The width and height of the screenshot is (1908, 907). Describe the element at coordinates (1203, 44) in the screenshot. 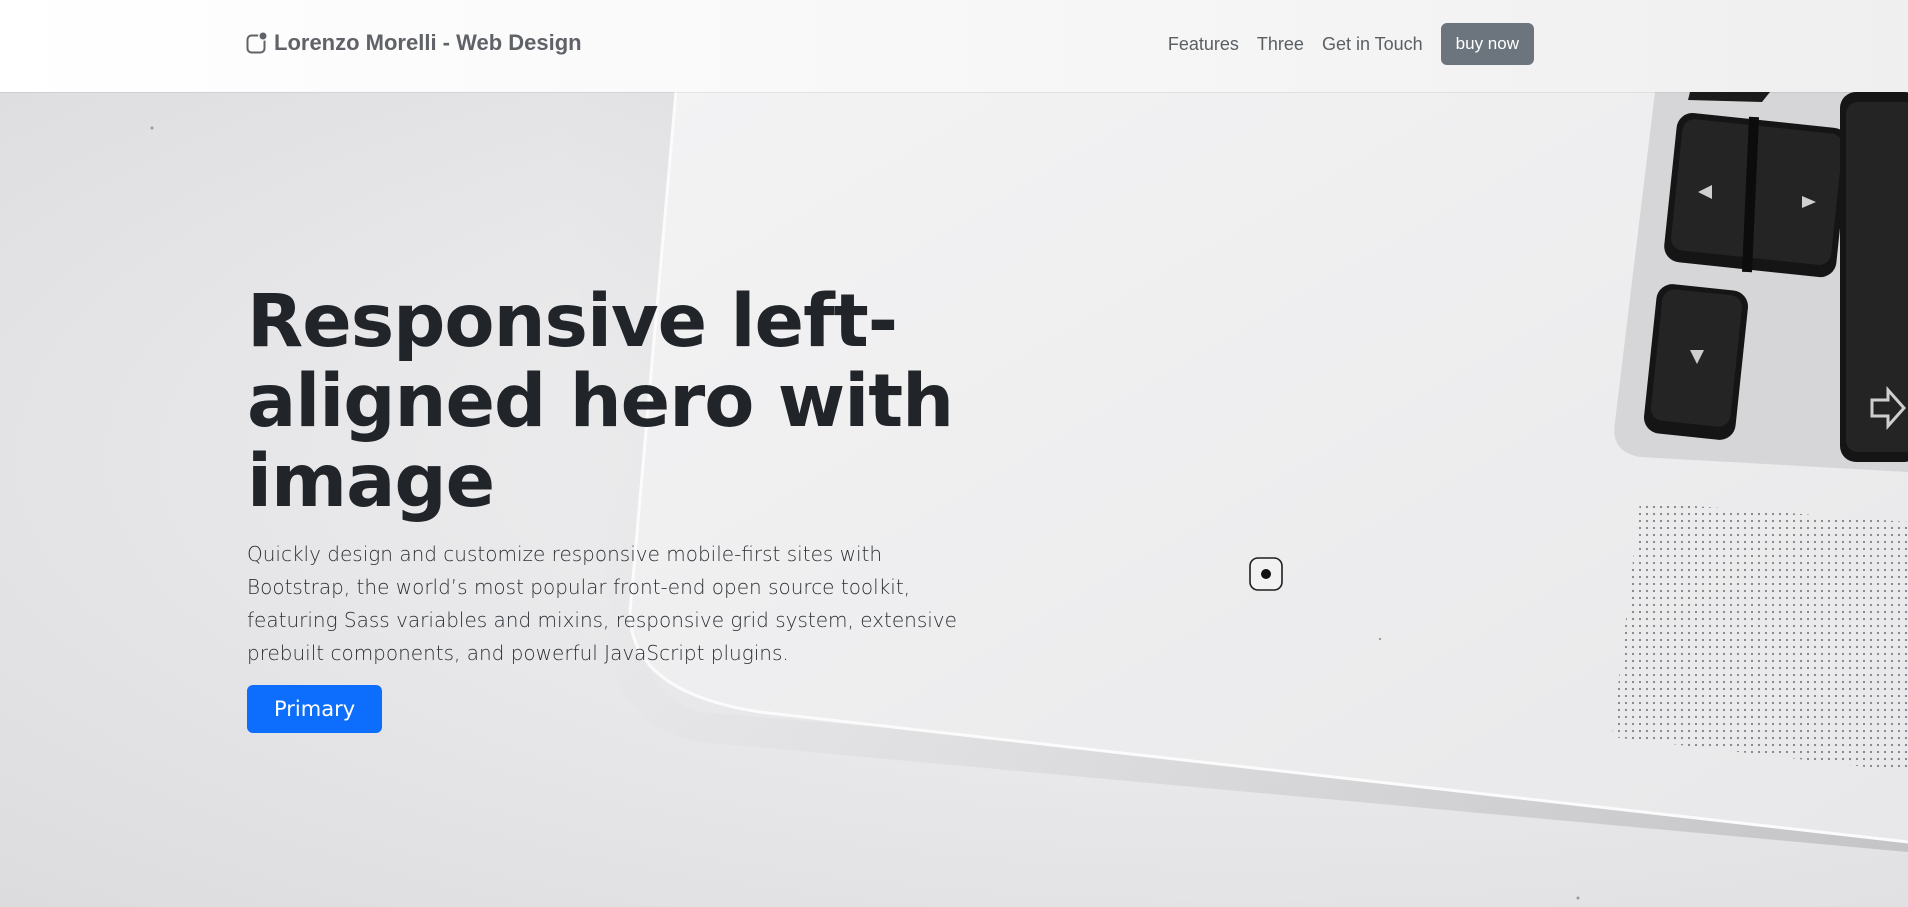

I see `nav-link-features: Features` at that location.